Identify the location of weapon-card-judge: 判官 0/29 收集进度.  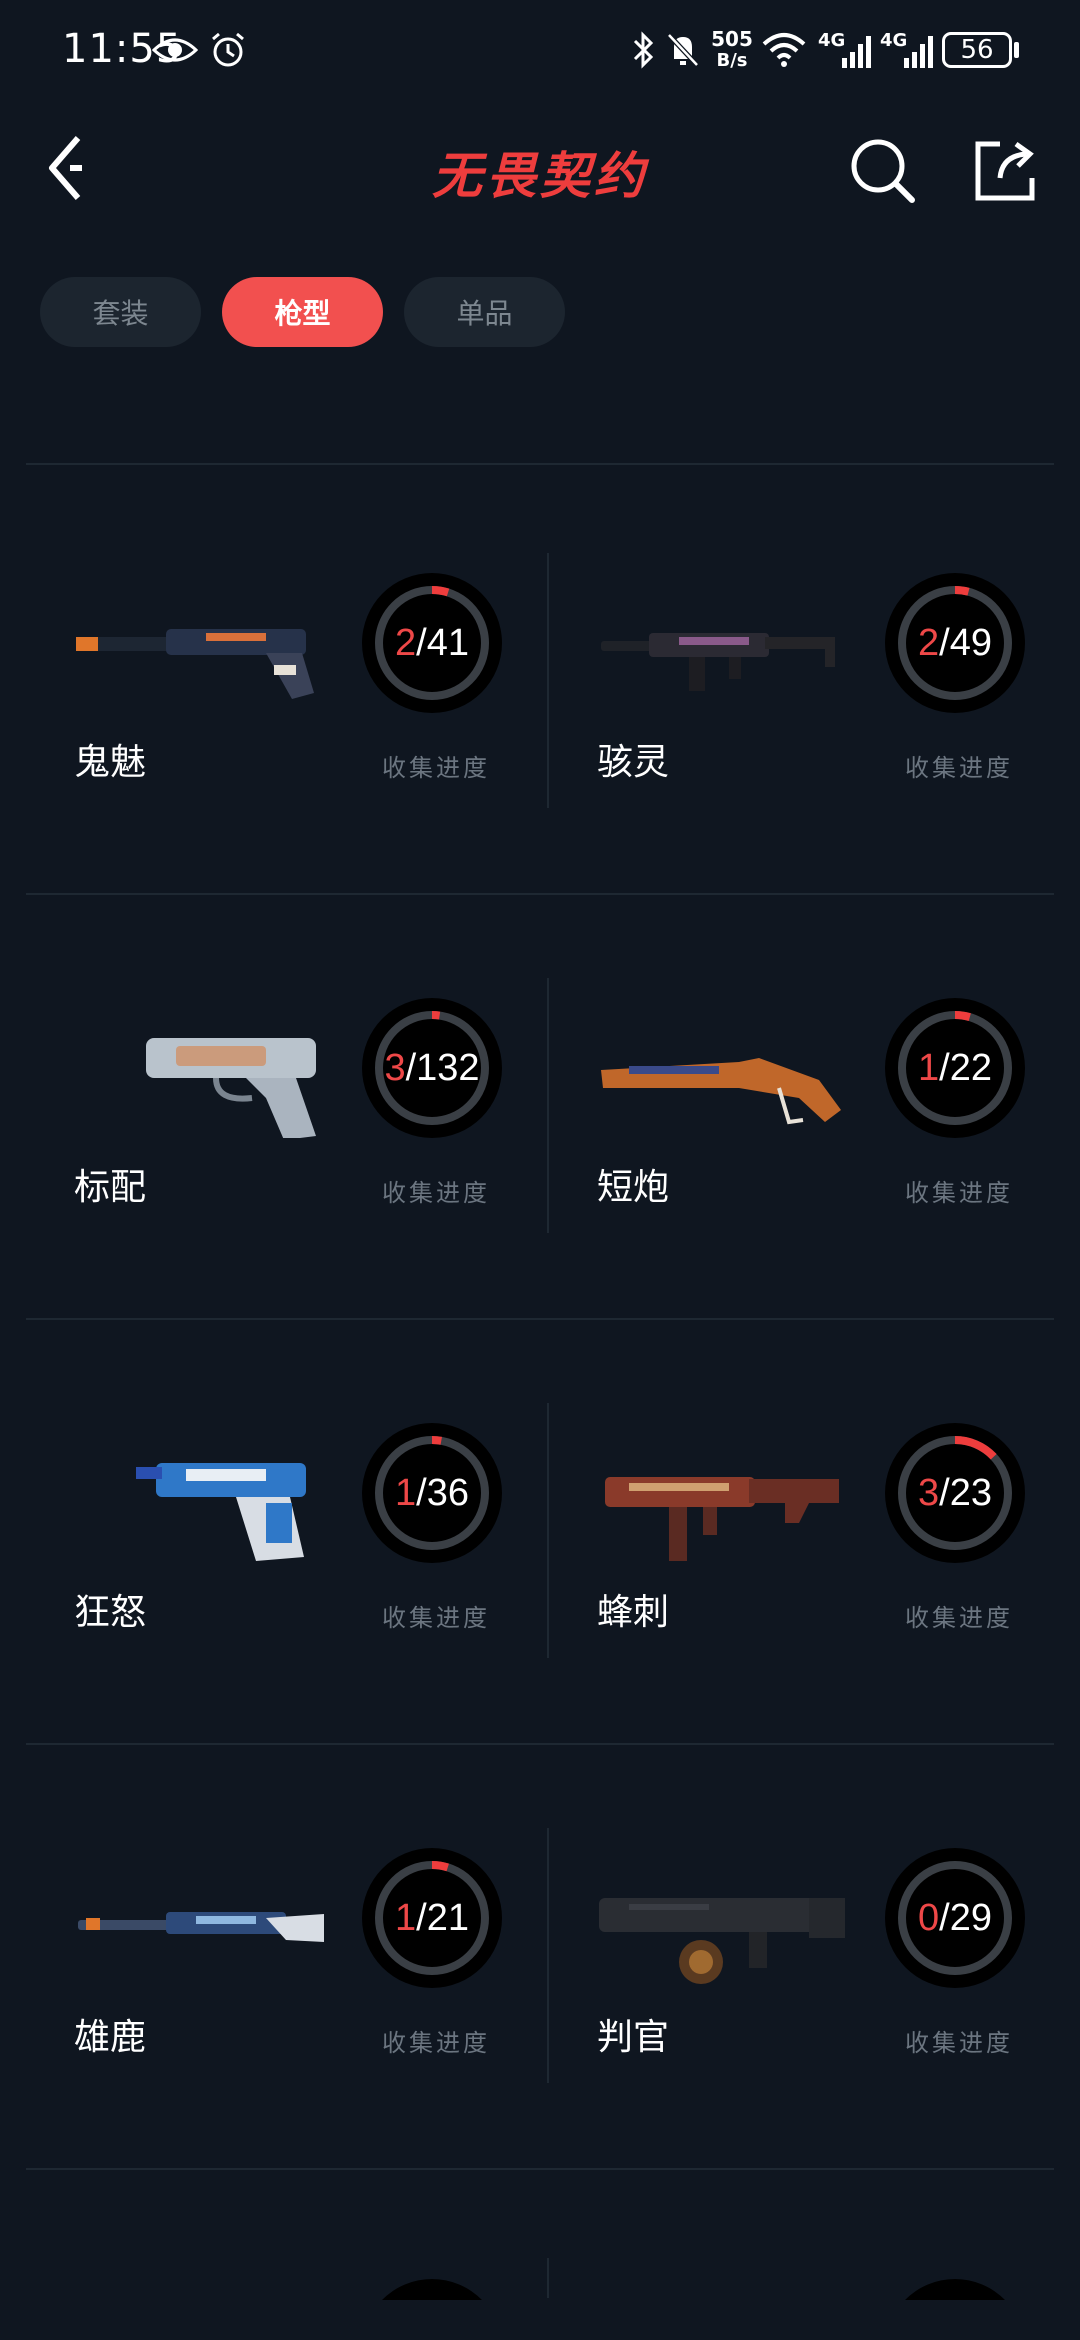
(809, 1978).